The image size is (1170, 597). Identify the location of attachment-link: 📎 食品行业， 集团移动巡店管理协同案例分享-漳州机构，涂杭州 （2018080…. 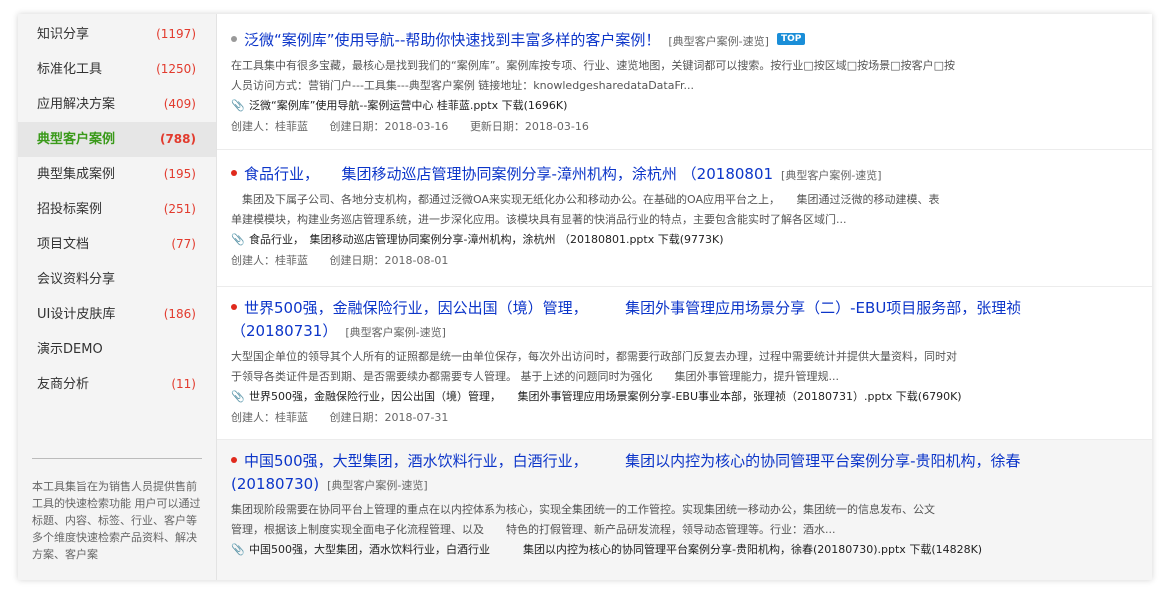
(691, 240).